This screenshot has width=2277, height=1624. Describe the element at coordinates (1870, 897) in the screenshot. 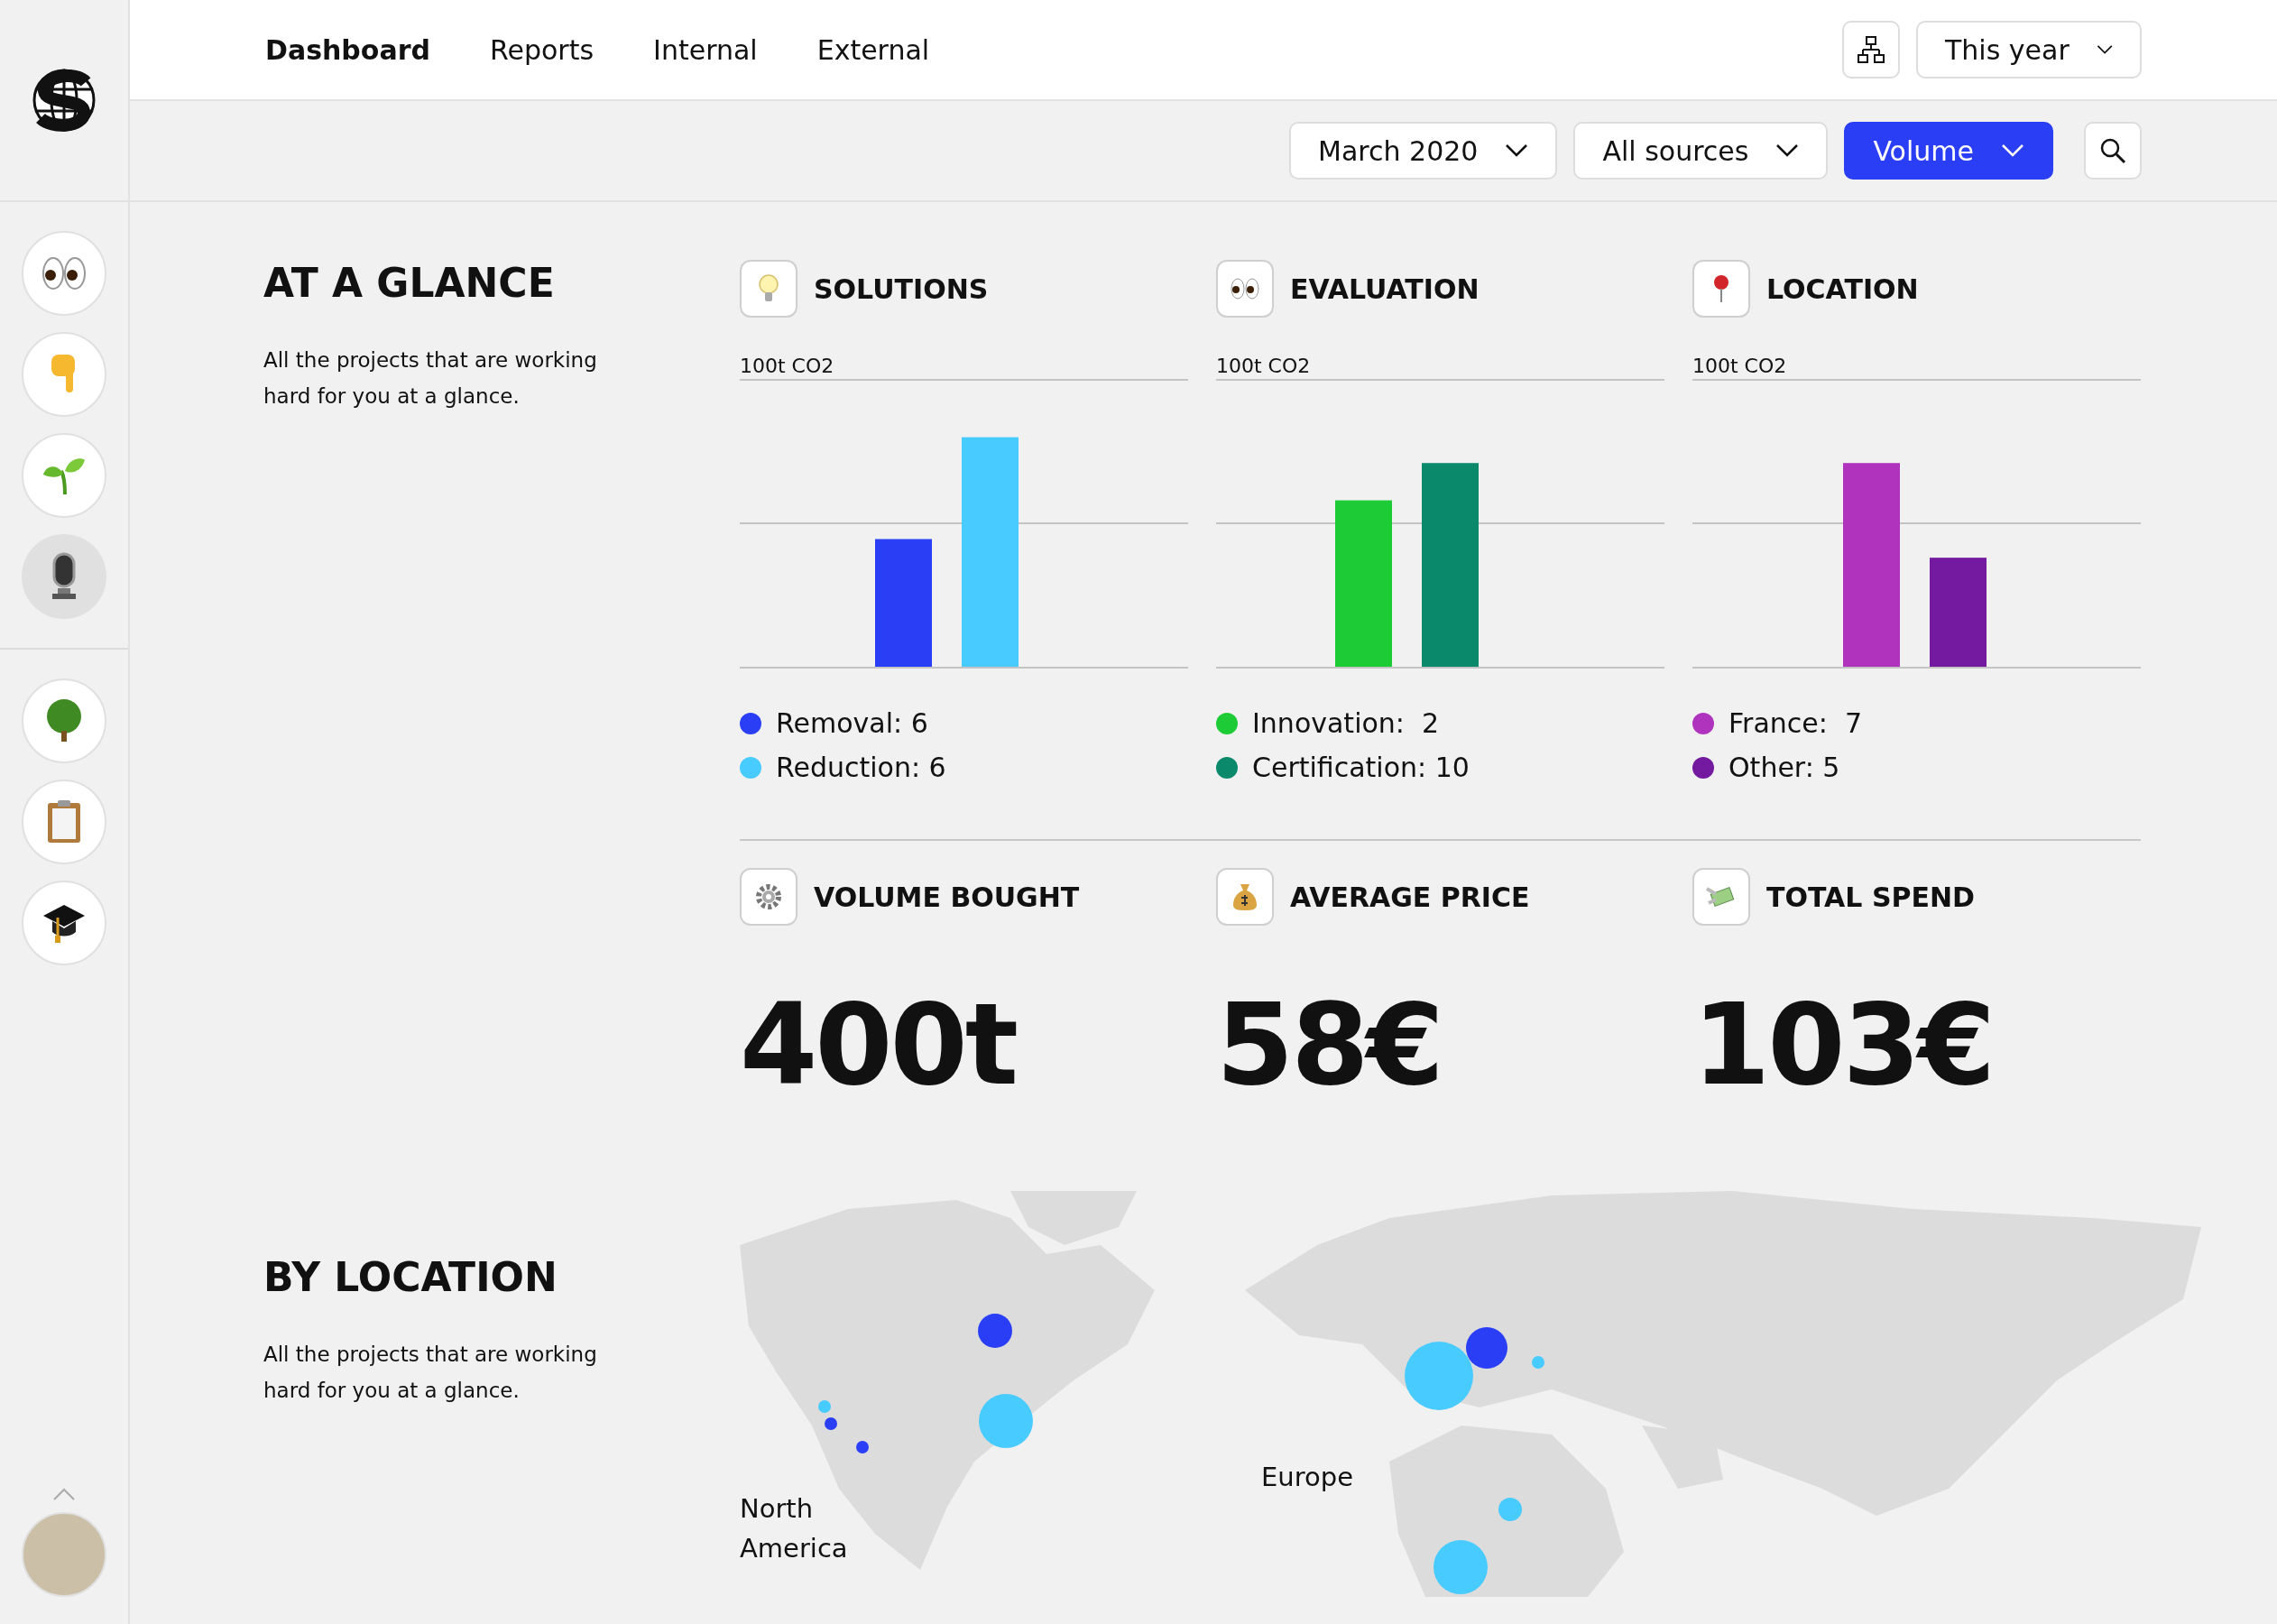

I see `metric-title: TOTAL SPEND` at that location.